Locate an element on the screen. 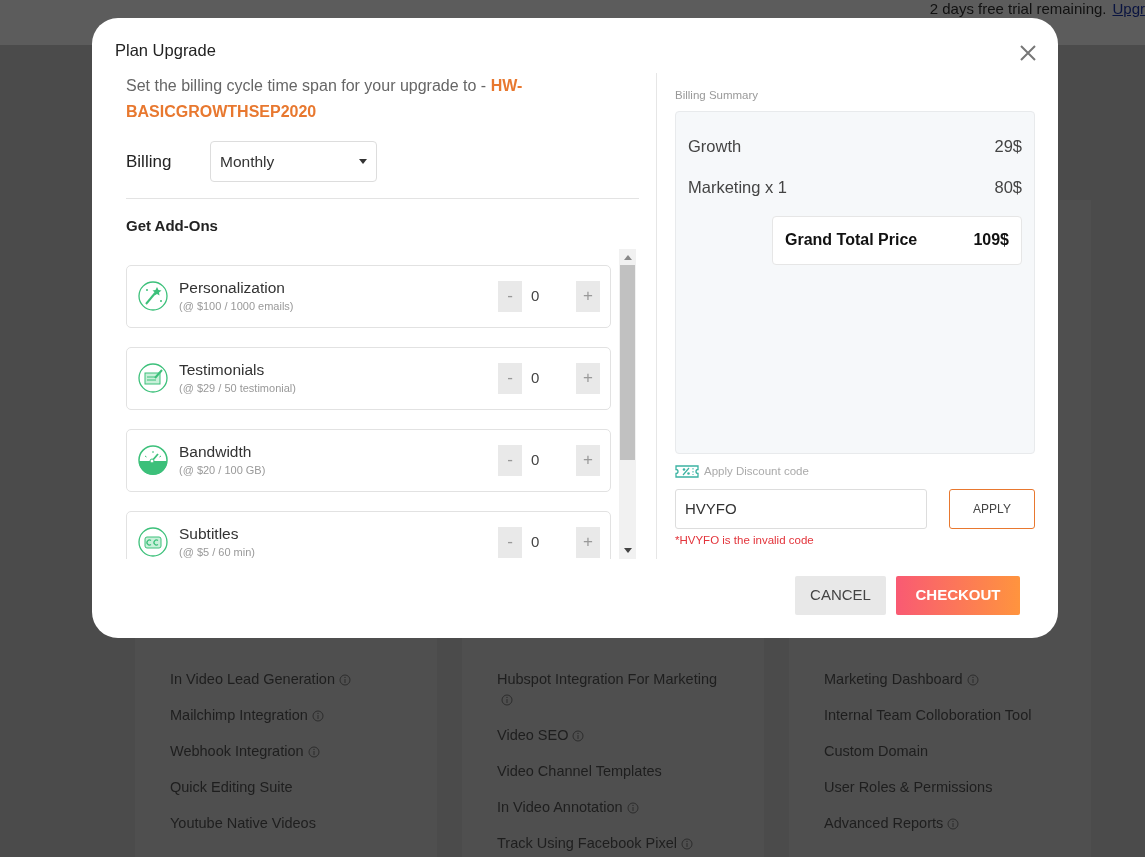  upgrade-link: Upgr is located at coordinates (1128, 8).